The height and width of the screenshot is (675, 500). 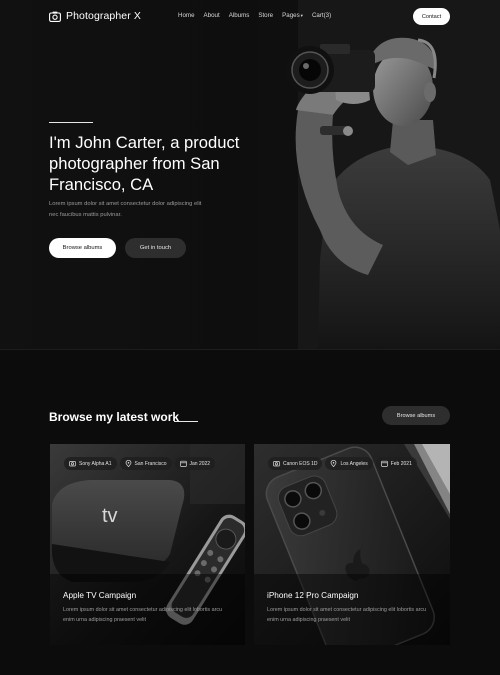 I want to click on brand-logo: Photographer X, so click(x=95, y=16).